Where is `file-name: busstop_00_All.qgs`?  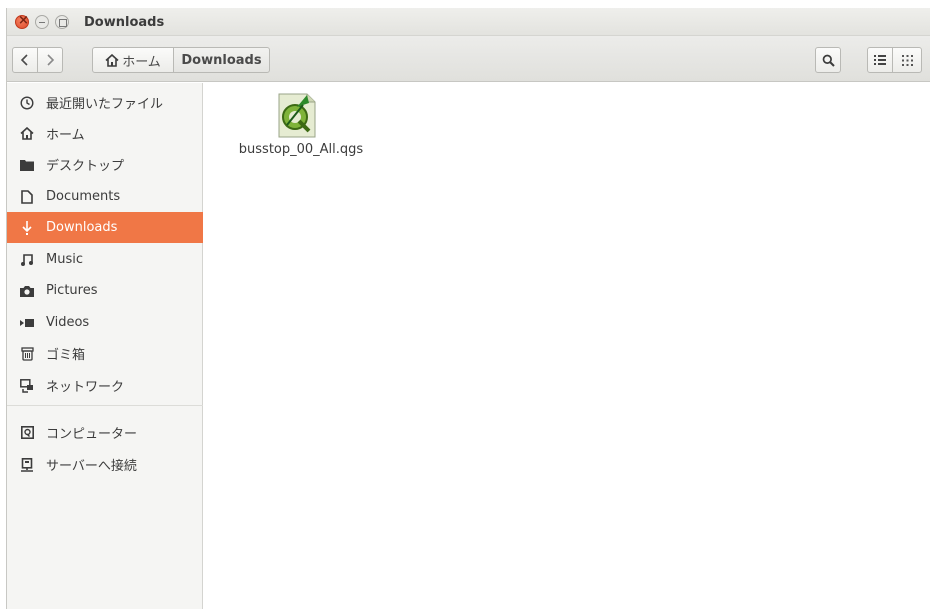 file-name: busstop_00_All.qgs is located at coordinates (301, 149).